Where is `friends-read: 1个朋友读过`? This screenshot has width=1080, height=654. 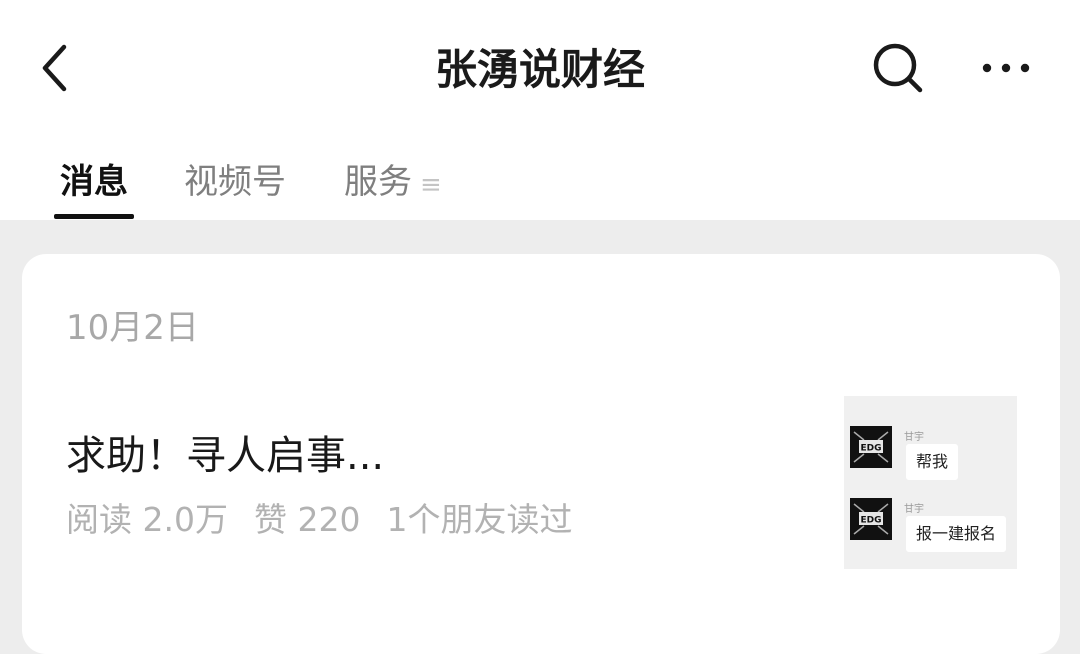 friends-read: 1个朋友读过 is located at coordinates (479, 519).